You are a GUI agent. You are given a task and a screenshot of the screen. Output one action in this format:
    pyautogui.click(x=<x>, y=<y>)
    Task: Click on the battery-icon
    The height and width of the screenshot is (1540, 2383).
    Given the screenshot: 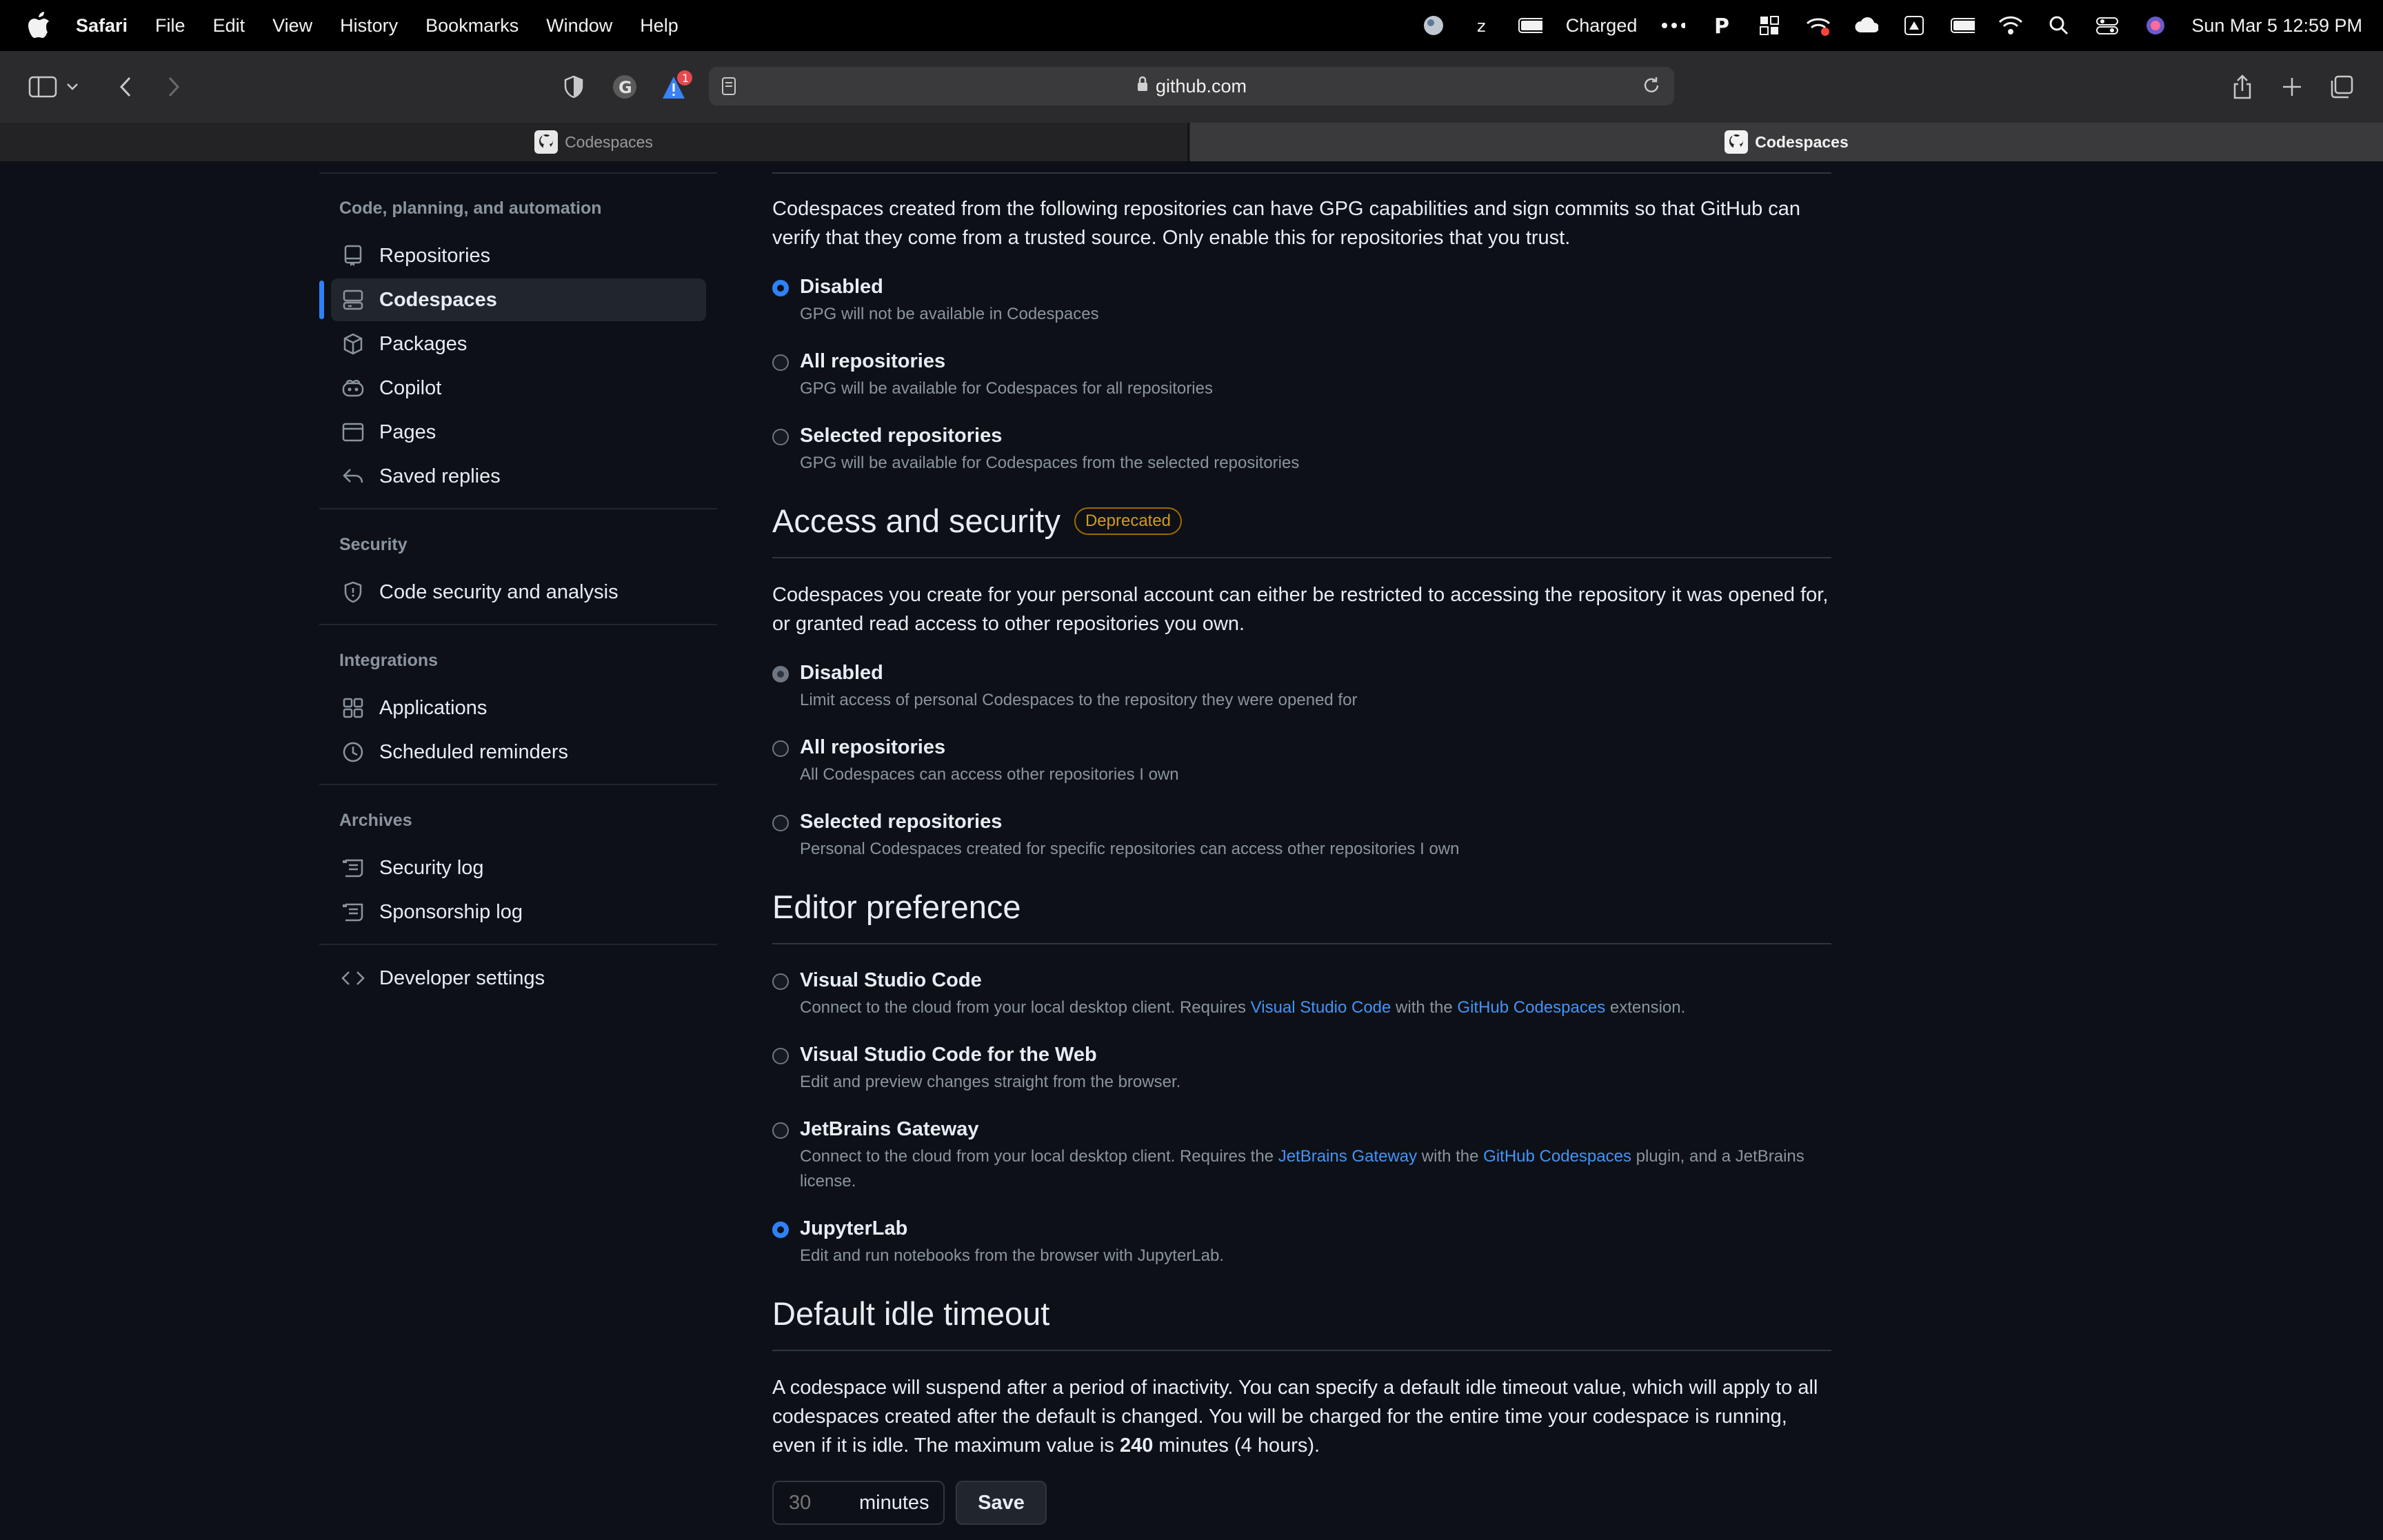 What is the action you would take?
    pyautogui.click(x=1962, y=26)
    